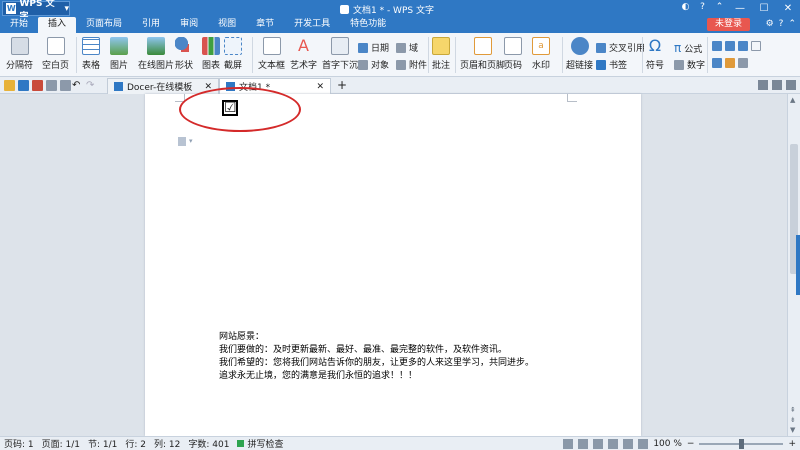 This screenshot has height=450, width=800. Describe the element at coordinates (23, 85) in the screenshot. I see `save-icon` at that location.